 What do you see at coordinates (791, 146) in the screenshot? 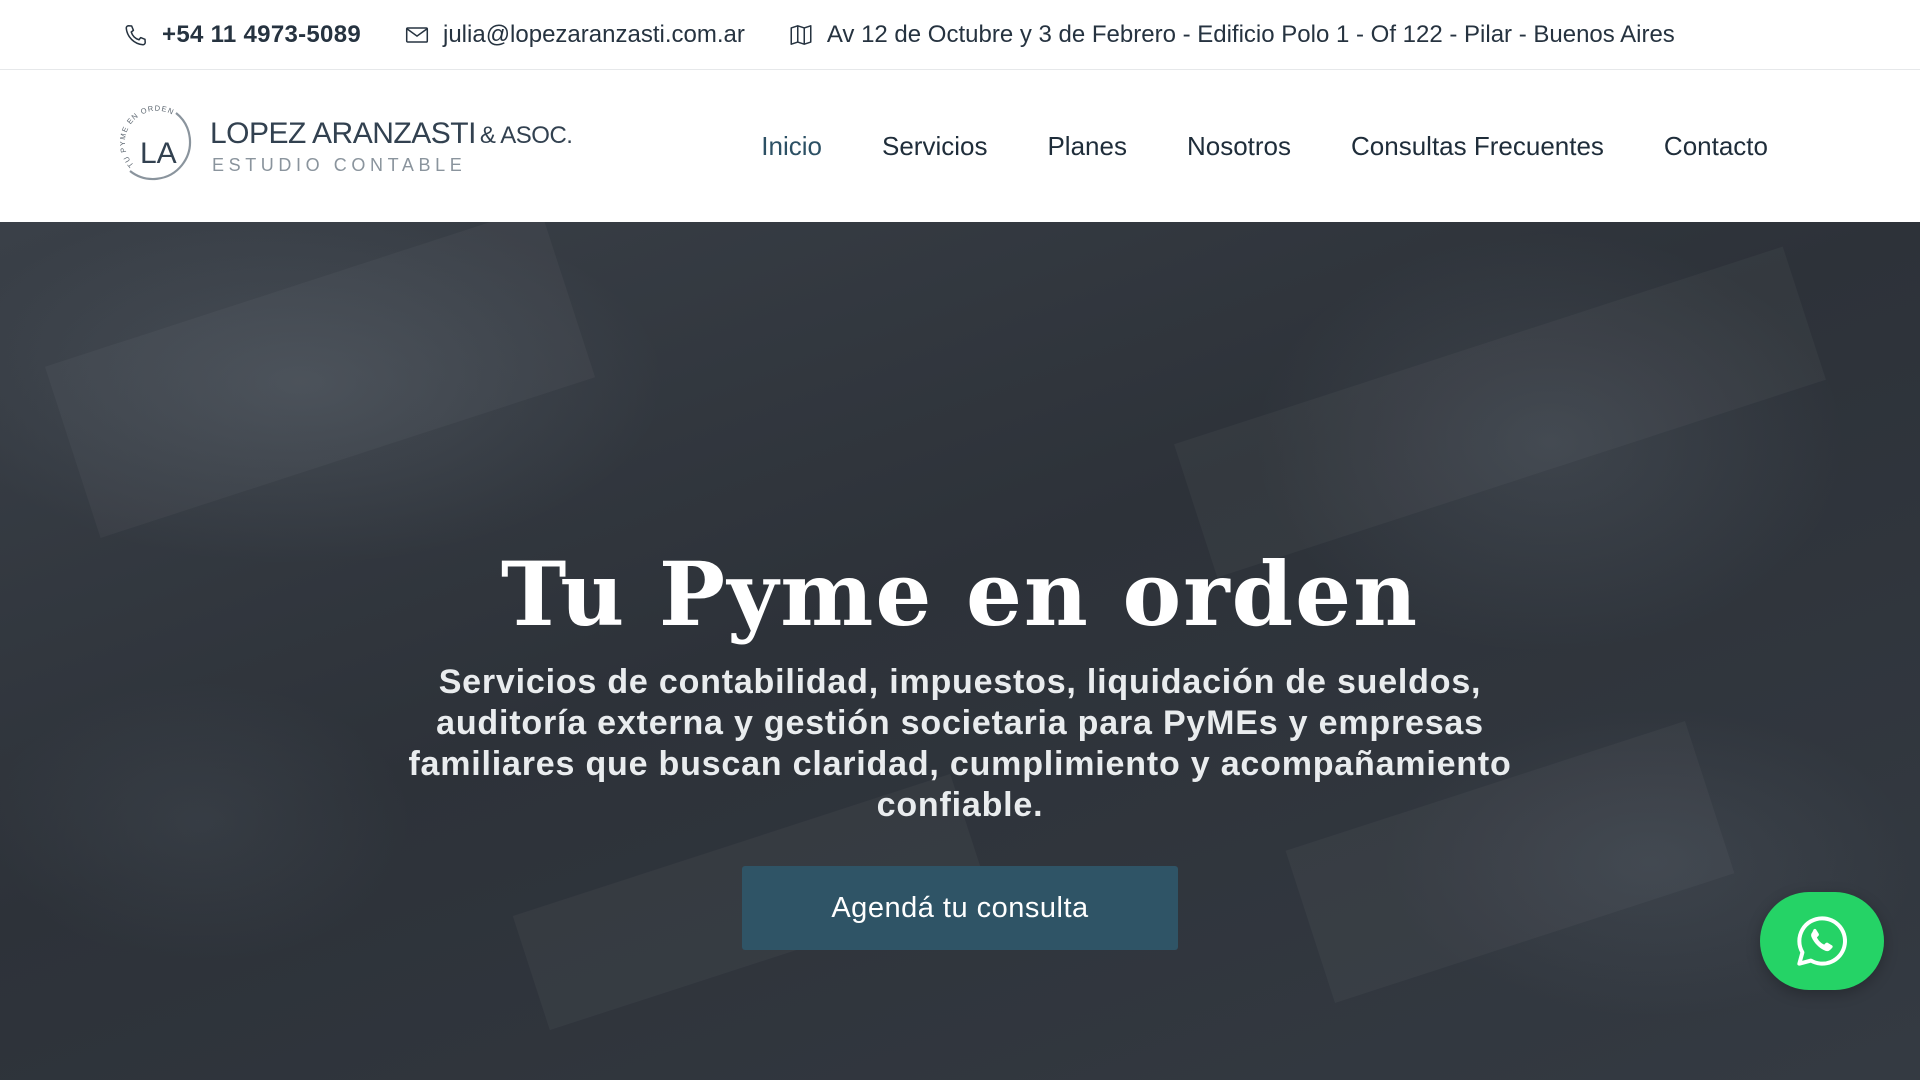
I see `nav-inicio: Inicio` at bounding box center [791, 146].